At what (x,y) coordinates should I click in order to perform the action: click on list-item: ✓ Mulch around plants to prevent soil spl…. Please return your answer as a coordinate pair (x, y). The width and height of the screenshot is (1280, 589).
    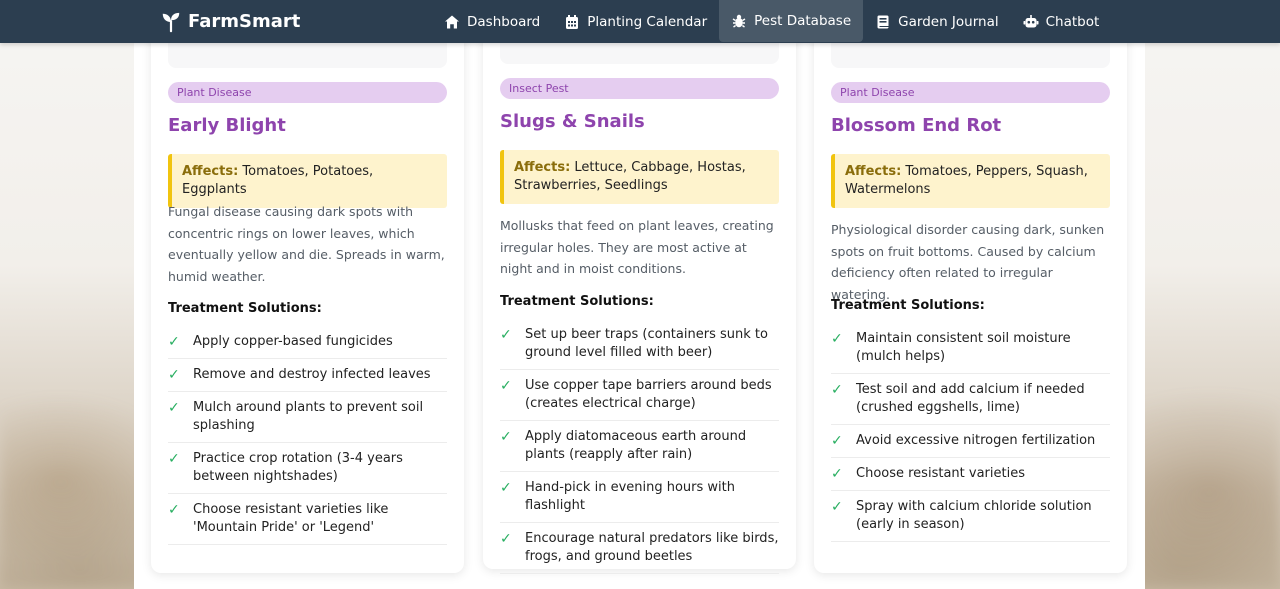
    Looking at the image, I should click on (307, 417).